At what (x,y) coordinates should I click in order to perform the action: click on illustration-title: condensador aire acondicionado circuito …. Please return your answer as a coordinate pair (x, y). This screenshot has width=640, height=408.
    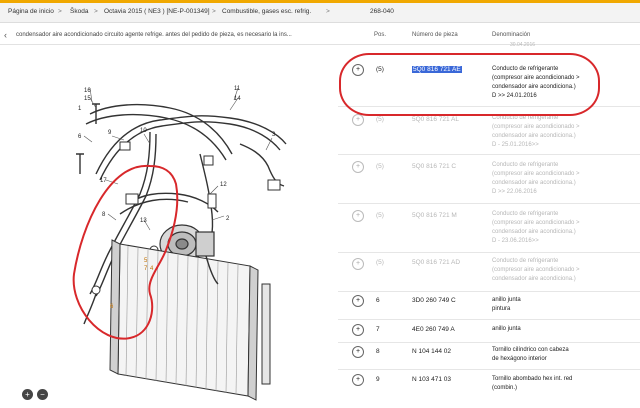
    Looking at the image, I should click on (154, 35).